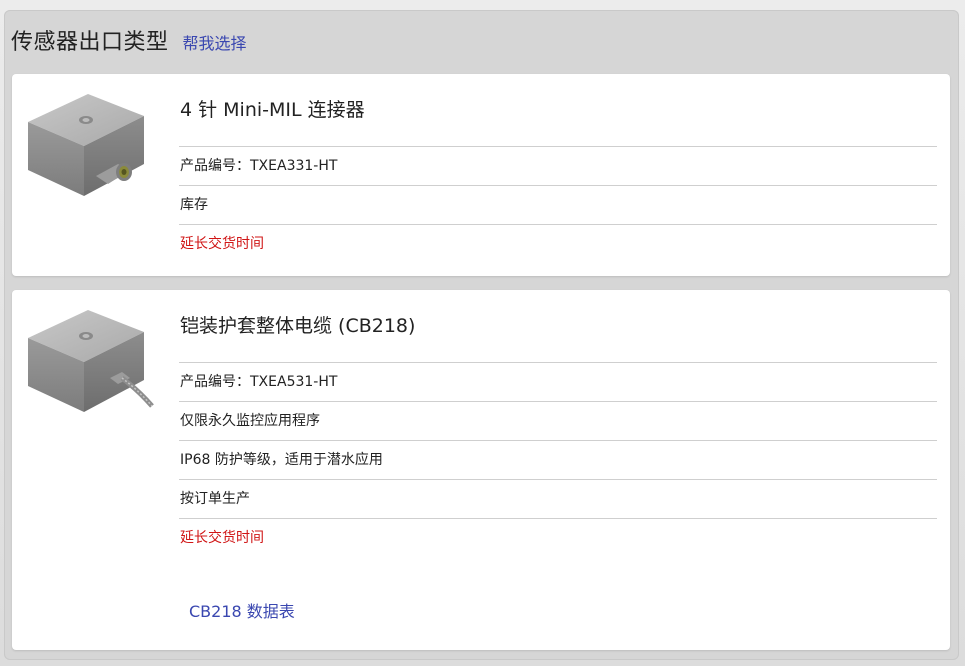 The width and height of the screenshot is (965, 666). What do you see at coordinates (558, 165) in the screenshot?
I see `part-number: 产品编号：TXEA331-HT` at bounding box center [558, 165].